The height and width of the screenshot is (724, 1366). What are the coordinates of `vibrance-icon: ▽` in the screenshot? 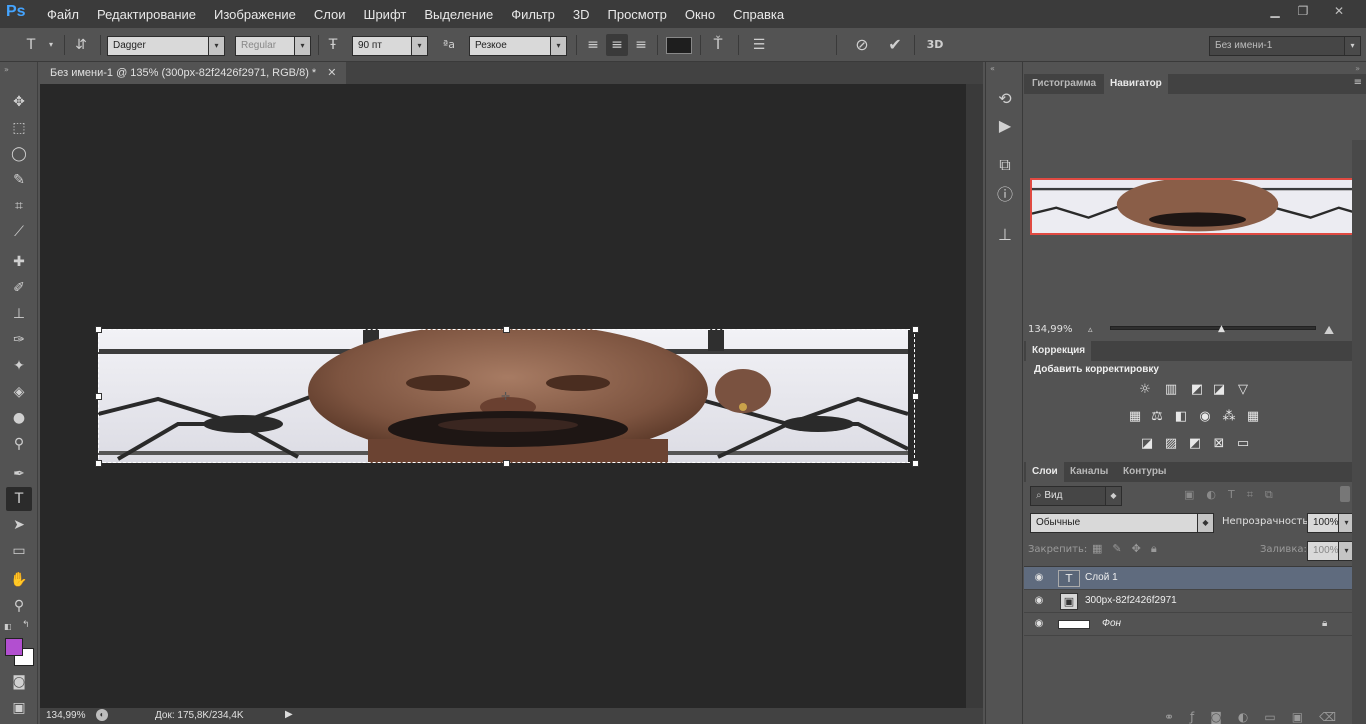 It's located at (1243, 390).